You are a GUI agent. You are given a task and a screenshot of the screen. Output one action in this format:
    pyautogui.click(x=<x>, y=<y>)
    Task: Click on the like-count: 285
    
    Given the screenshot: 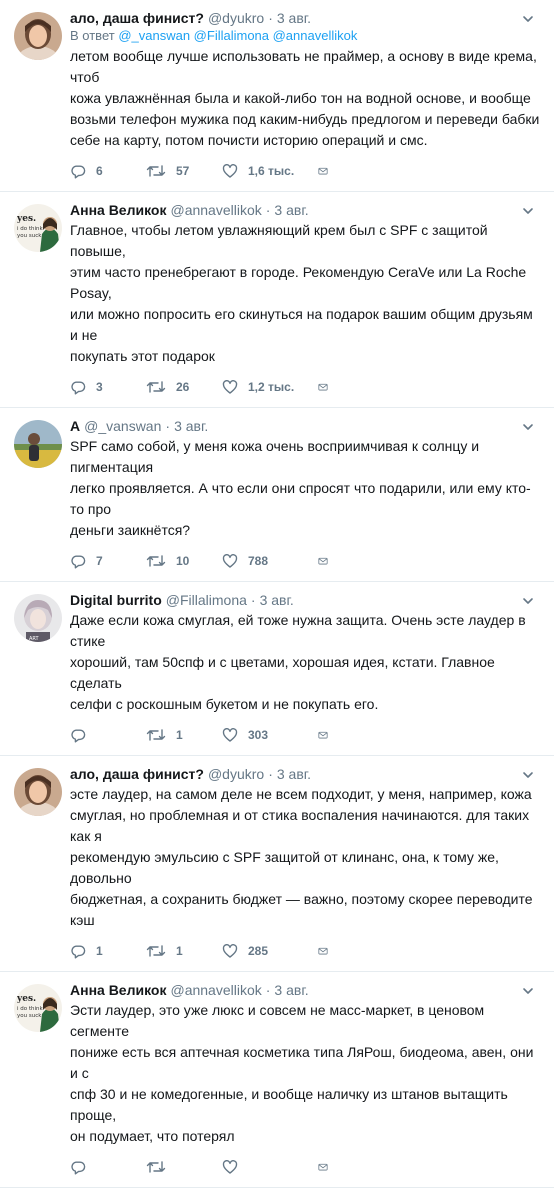 What is the action you would take?
    pyautogui.click(x=258, y=951)
    